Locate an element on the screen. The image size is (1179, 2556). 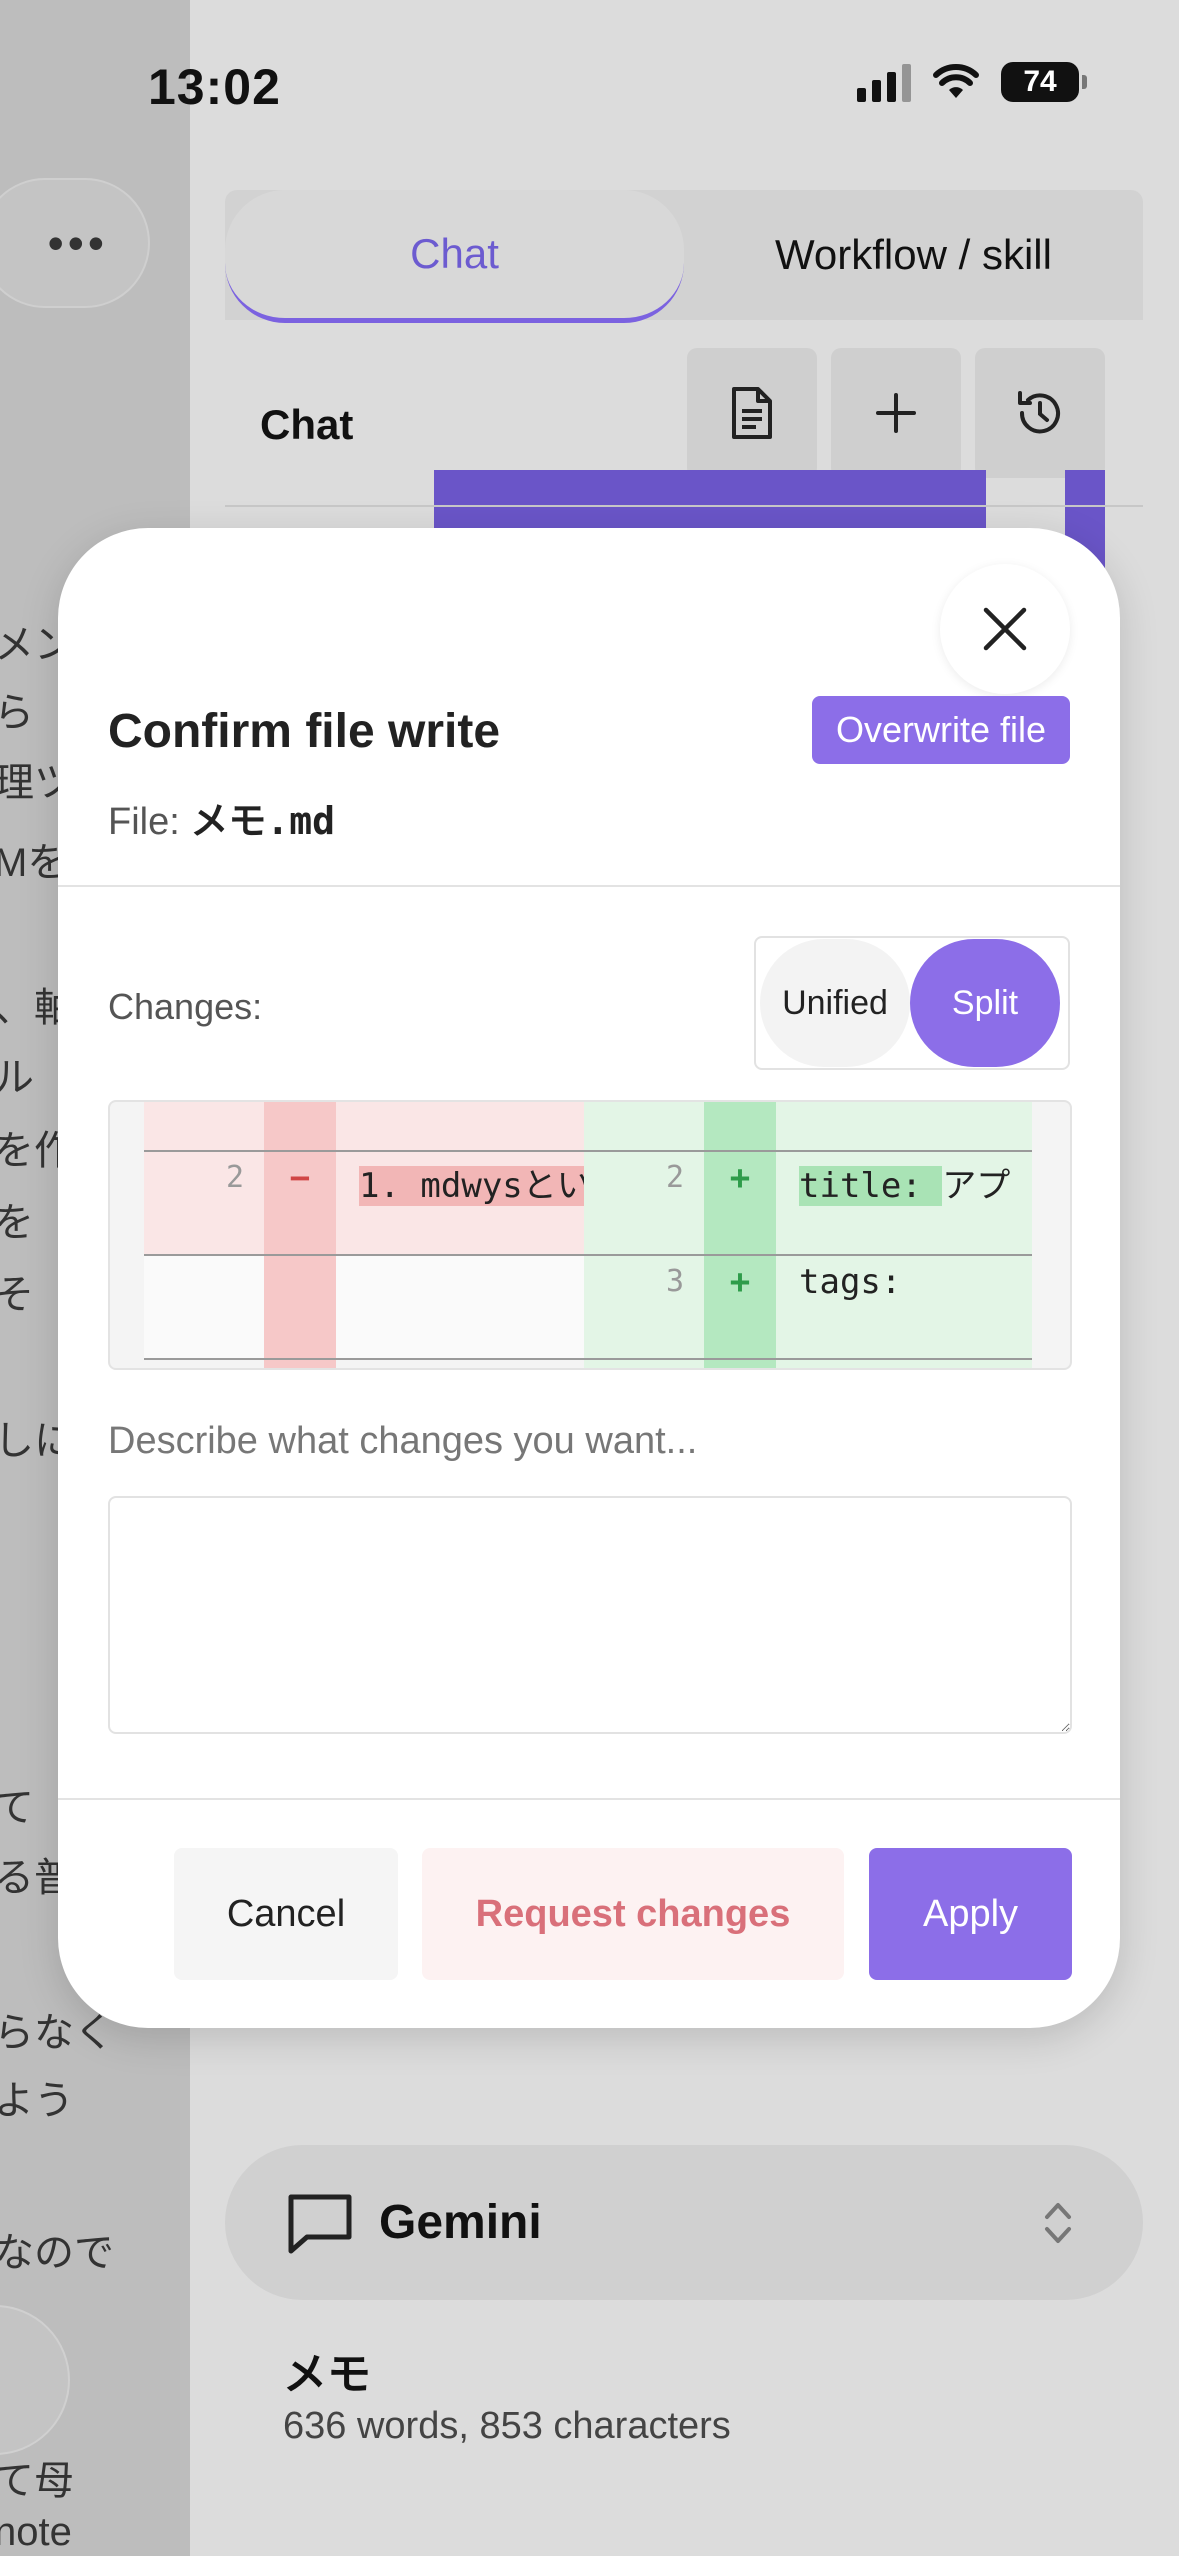
tab-chat: Chat is located at coordinates (454, 256).